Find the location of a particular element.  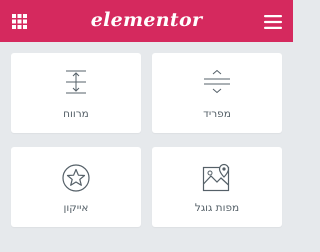

widget-divider: מפריד is located at coordinates (217, 93).